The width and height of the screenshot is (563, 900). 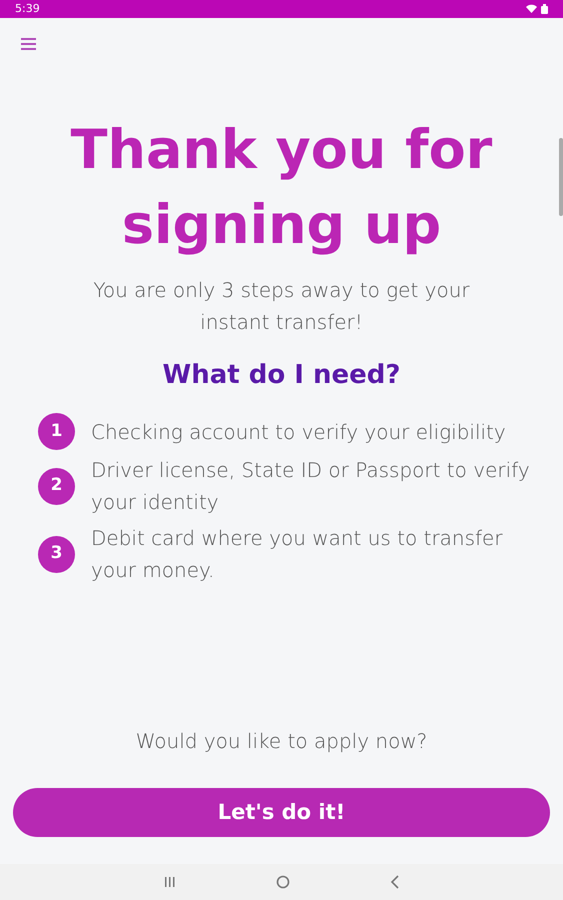 I want to click on step-text: Debit card where you want us to transfer your money., so click(x=297, y=554).